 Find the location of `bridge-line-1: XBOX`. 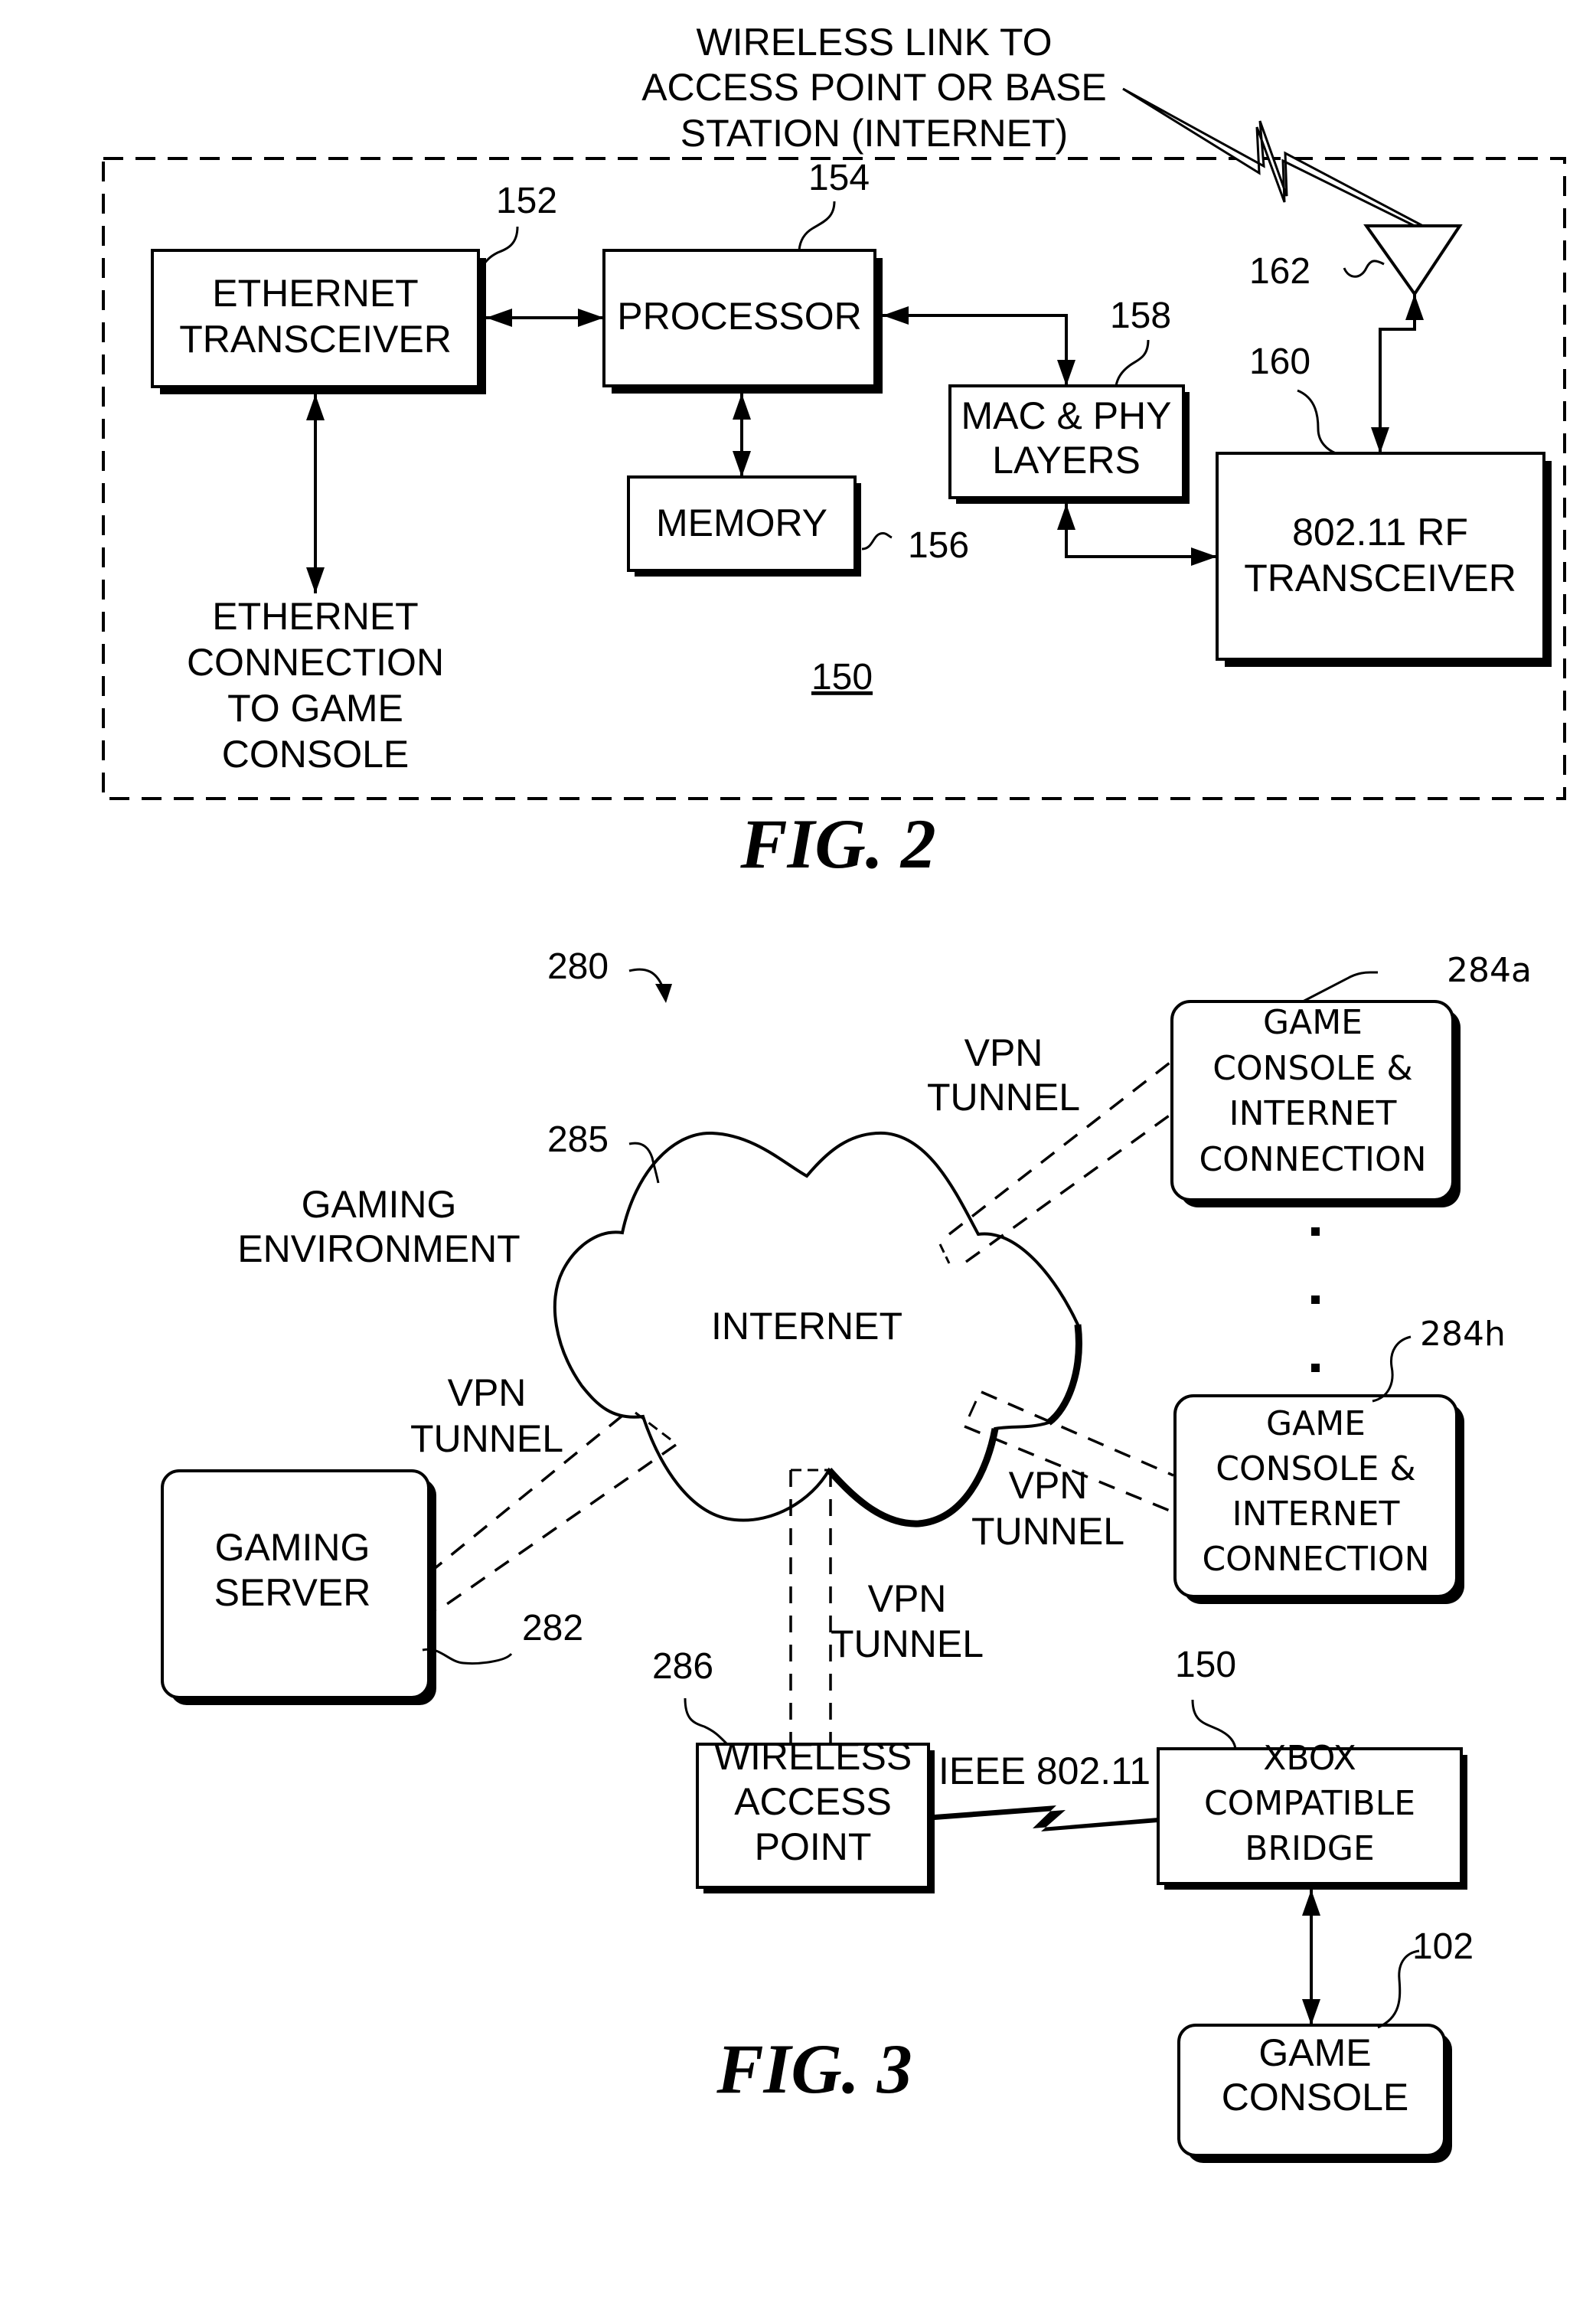

bridge-line-1: XBOX is located at coordinates (1309, 1758).